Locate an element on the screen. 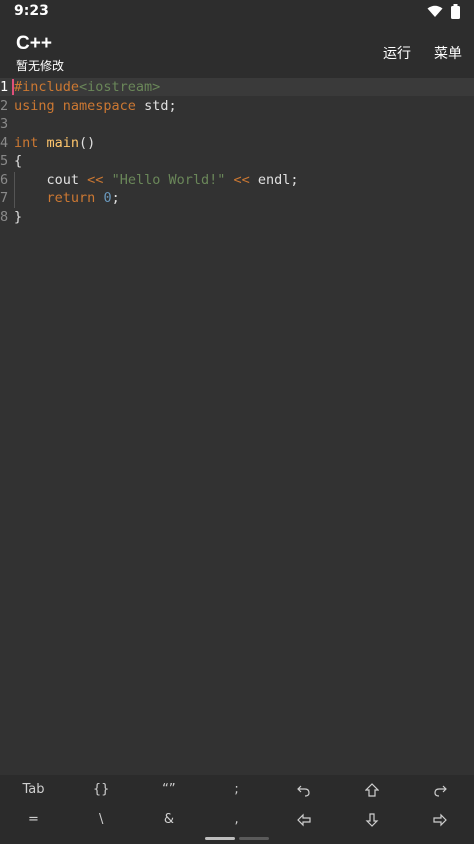 This screenshot has height=844, width=474. code-token: "Hello World!" is located at coordinates (168, 179).